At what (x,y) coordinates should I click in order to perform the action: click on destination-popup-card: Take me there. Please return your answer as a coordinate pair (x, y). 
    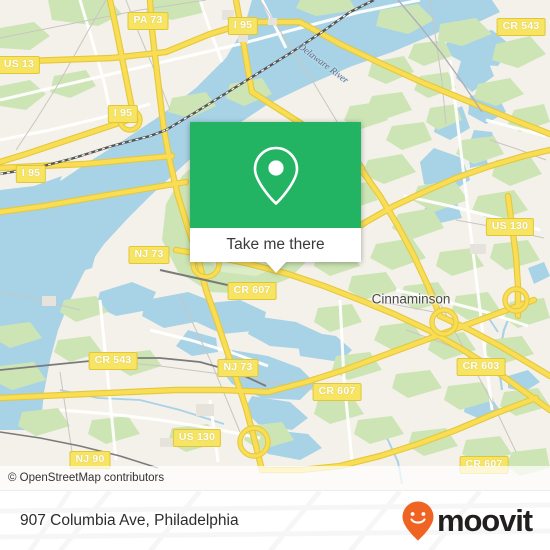
    Looking at the image, I should click on (275, 197).